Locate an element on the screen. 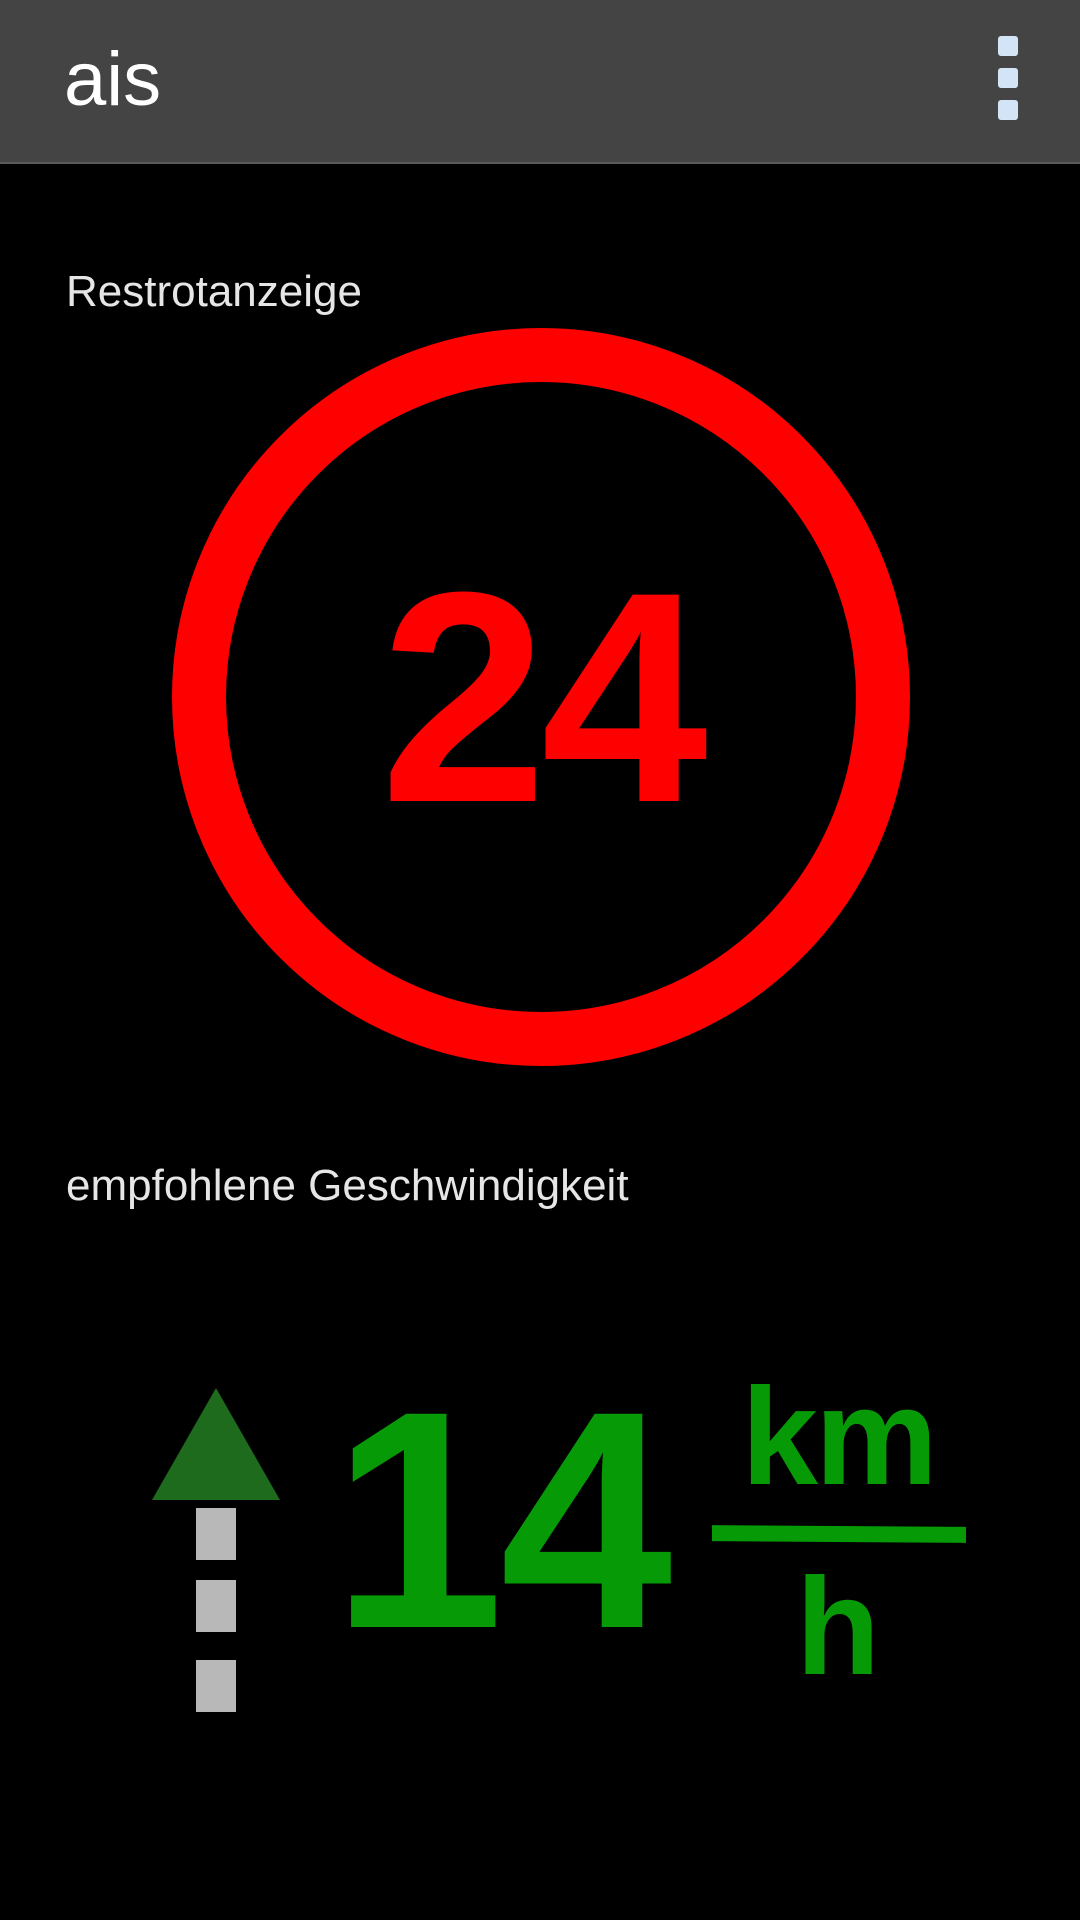  speed-recommendation-label: empfohlene Geschwindigkeit is located at coordinates (347, 1185).